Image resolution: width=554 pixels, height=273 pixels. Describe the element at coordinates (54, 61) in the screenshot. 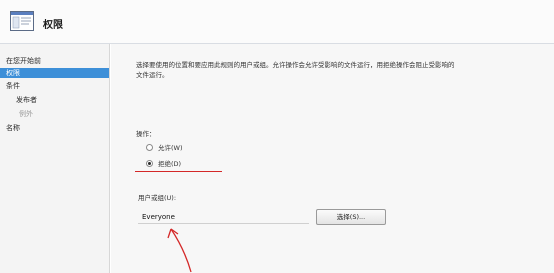

I see `sidebar-item-before-you-begin: 在您开始前` at that location.